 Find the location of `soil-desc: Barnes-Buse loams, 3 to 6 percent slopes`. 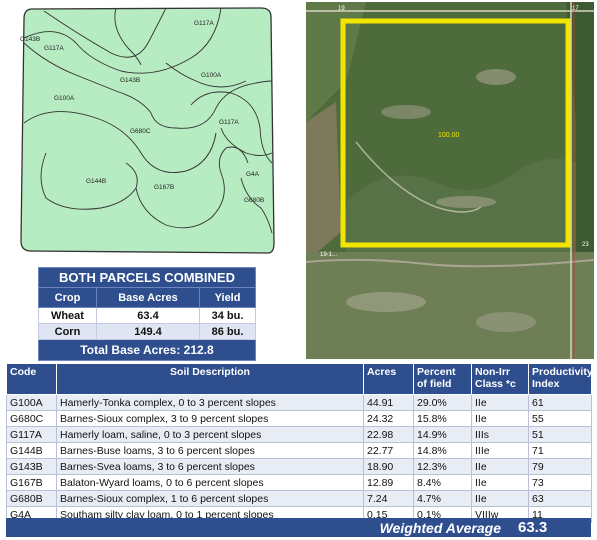

soil-desc: Barnes-Buse loams, 3 to 6 percent slopes is located at coordinates (210, 450).